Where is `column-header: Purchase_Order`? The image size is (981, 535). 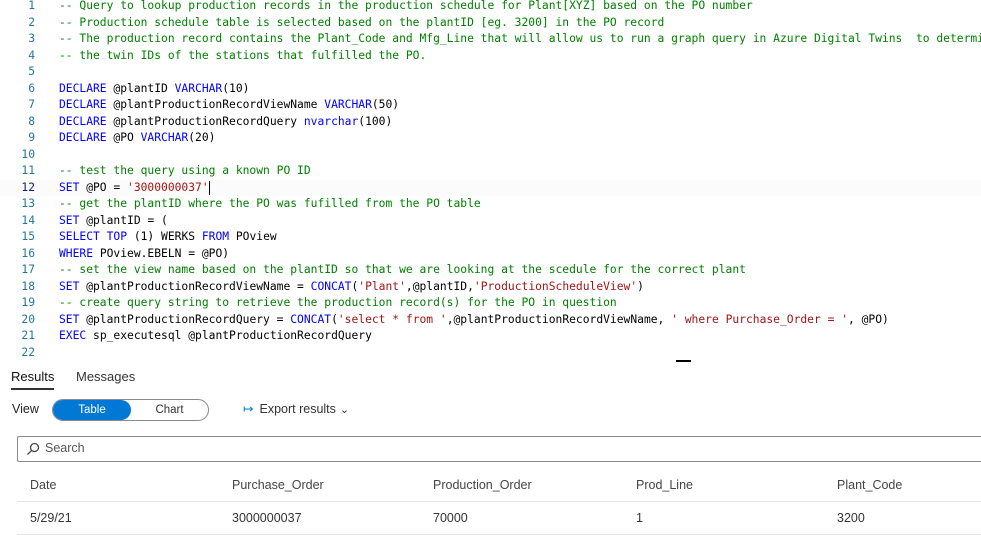
column-header: Purchase_Order is located at coordinates (278, 485).